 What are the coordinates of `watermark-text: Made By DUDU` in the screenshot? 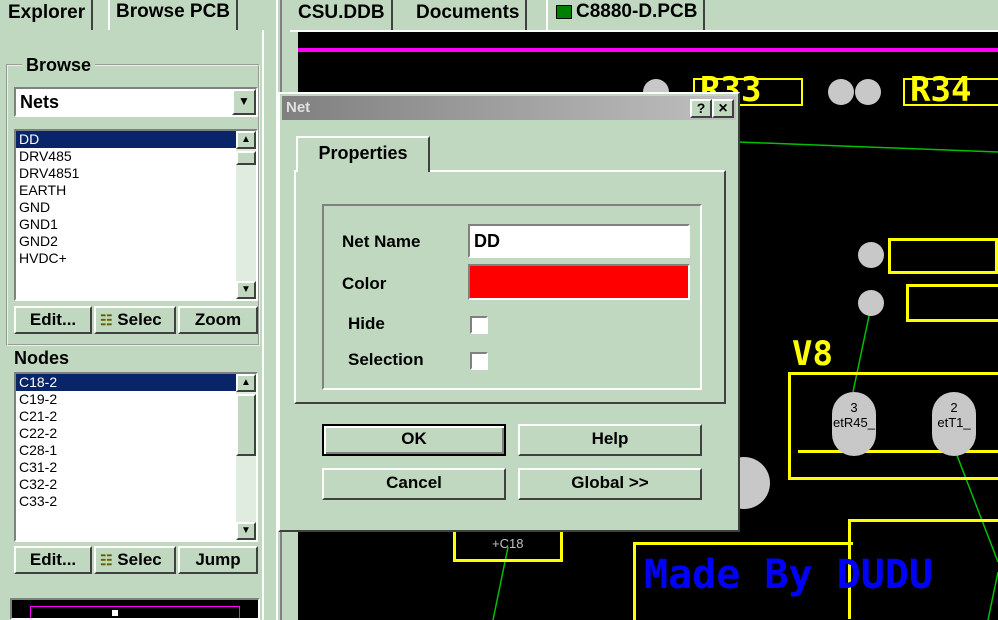 It's located at (788, 575).